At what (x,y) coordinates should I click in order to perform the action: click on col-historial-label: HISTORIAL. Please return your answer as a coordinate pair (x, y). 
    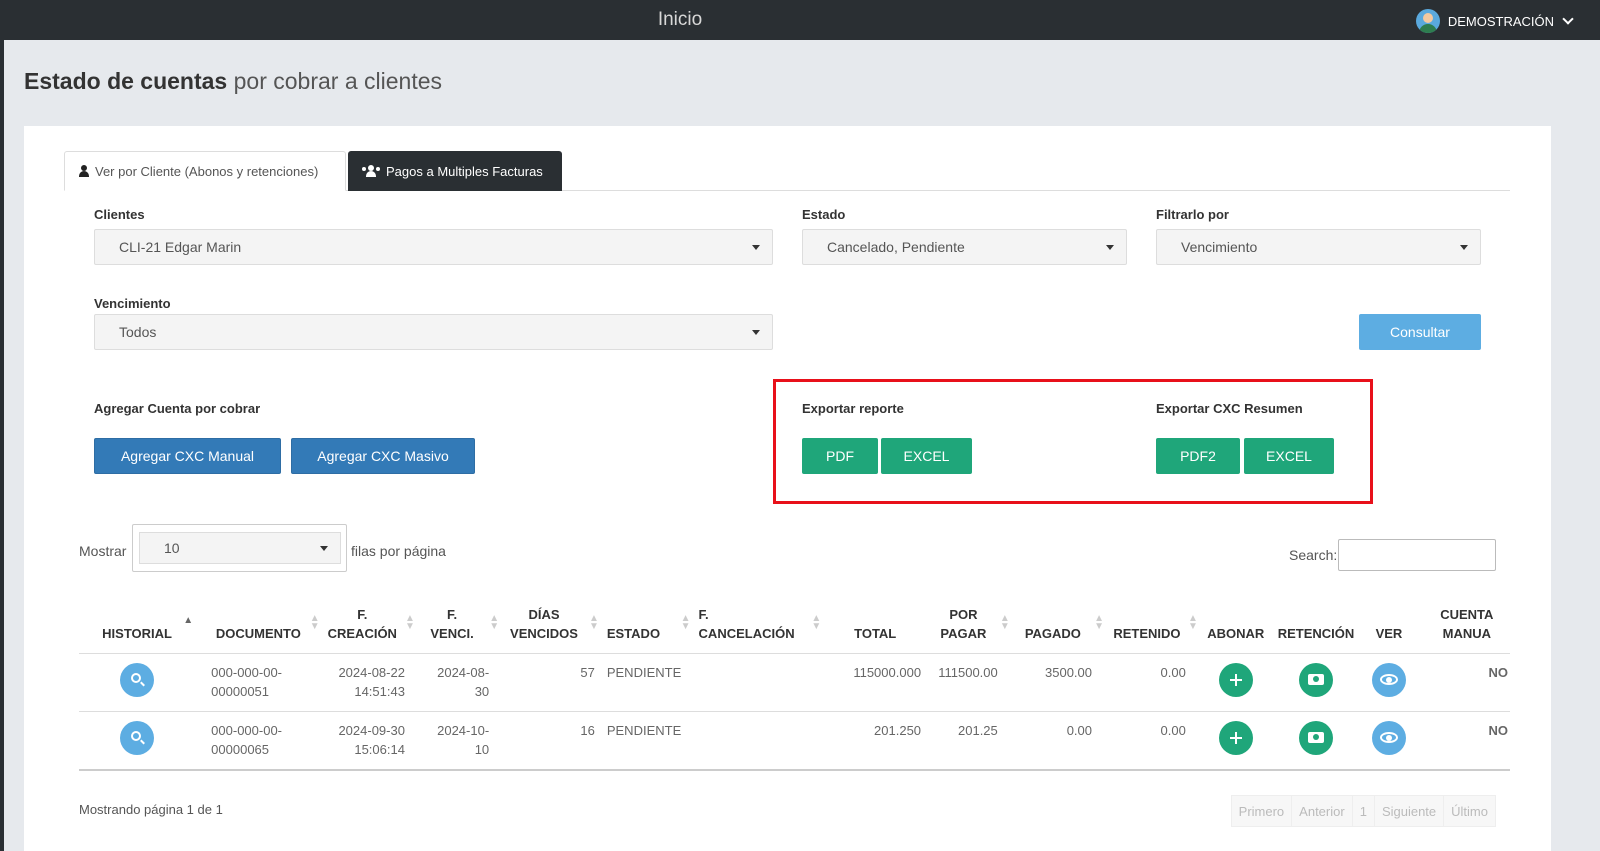
    Looking at the image, I should click on (137, 633).